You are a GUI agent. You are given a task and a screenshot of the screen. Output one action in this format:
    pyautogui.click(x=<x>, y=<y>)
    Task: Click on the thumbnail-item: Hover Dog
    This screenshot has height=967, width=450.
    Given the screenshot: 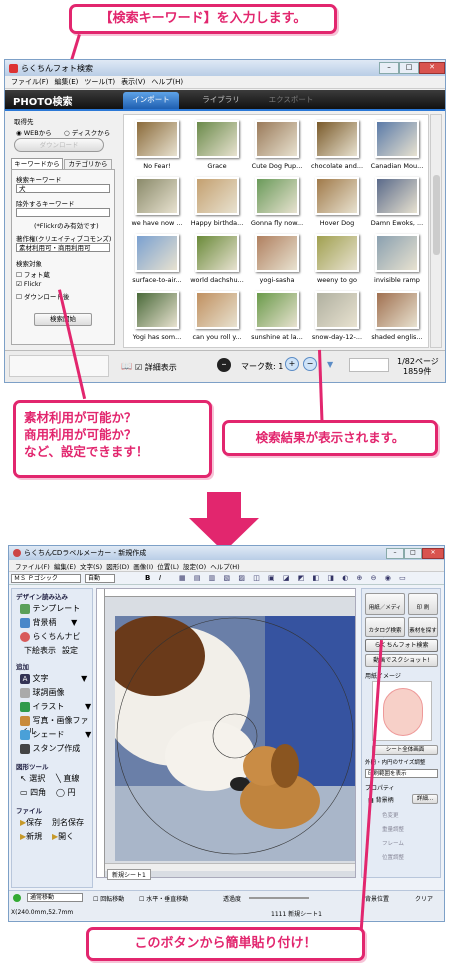 What is the action you would take?
    pyautogui.click(x=337, y=203)
    